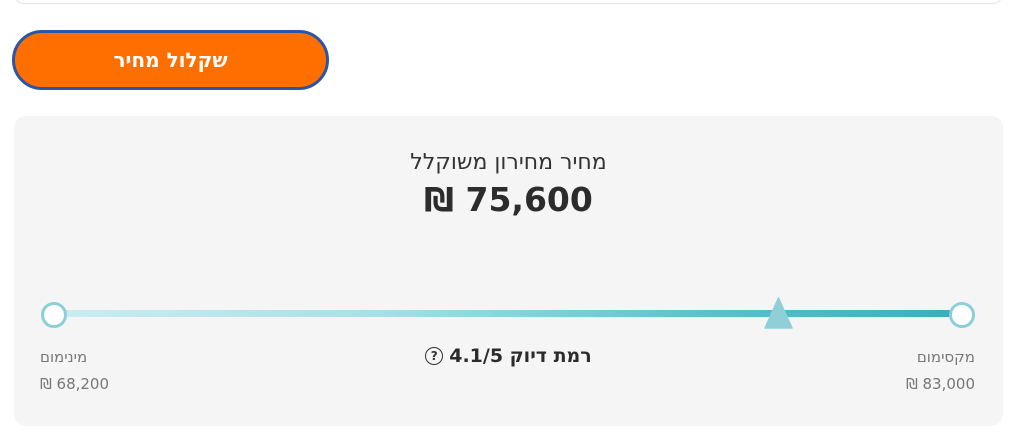 This screenshot has height=447, width=1024. Describe the element at coordinates (508, 313) in the screenshot. I see `price-range-track` at that location.